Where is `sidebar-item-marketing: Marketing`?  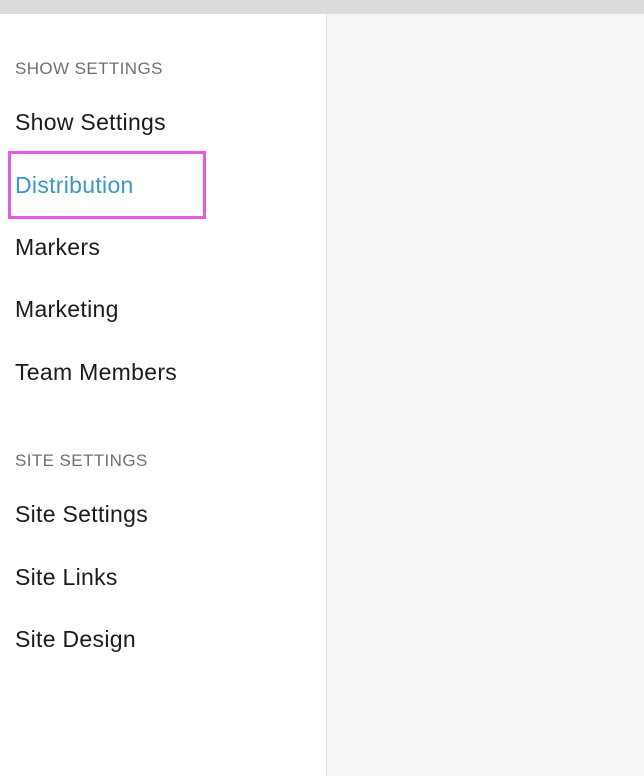
sidebar-item-marketing: Marketing is located at coordinates (67, 309).